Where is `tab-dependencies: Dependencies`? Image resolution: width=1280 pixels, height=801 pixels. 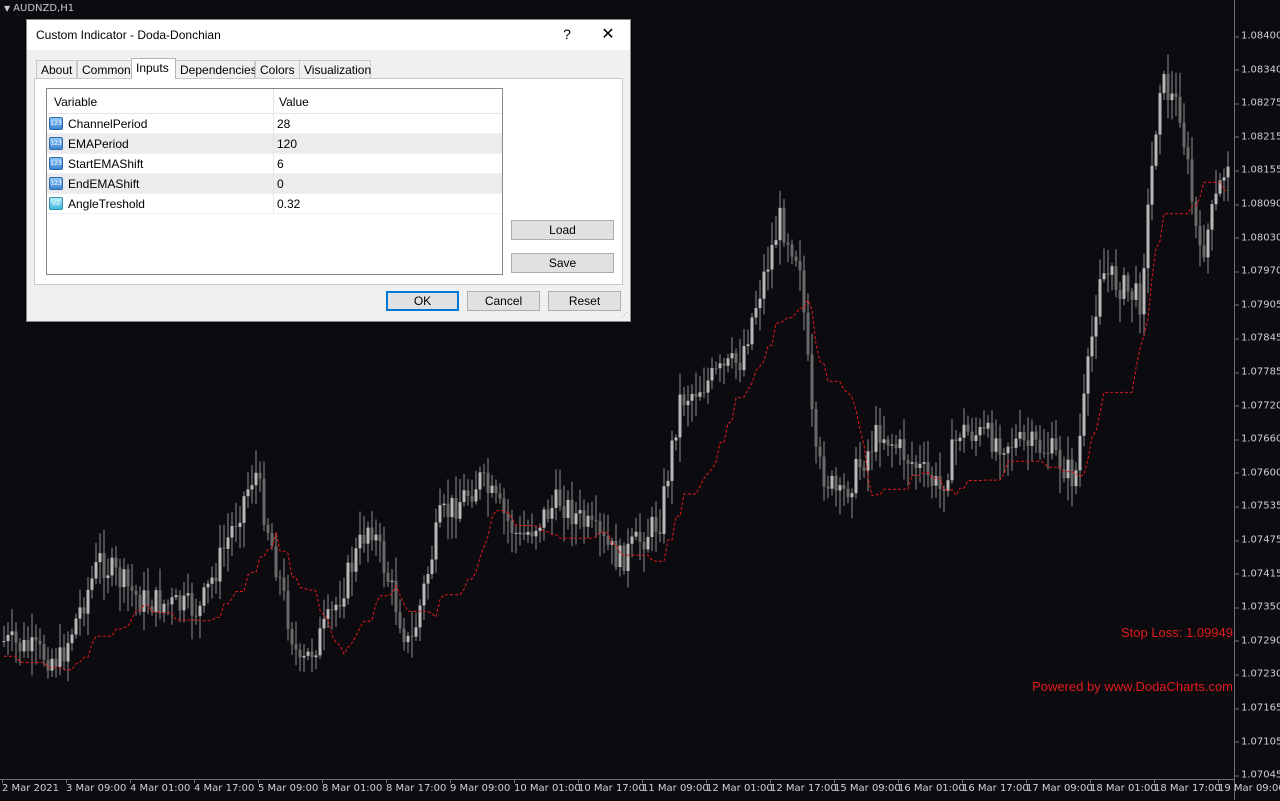 tab-dependencies: Dependencies is located at coordinates (216, 69).